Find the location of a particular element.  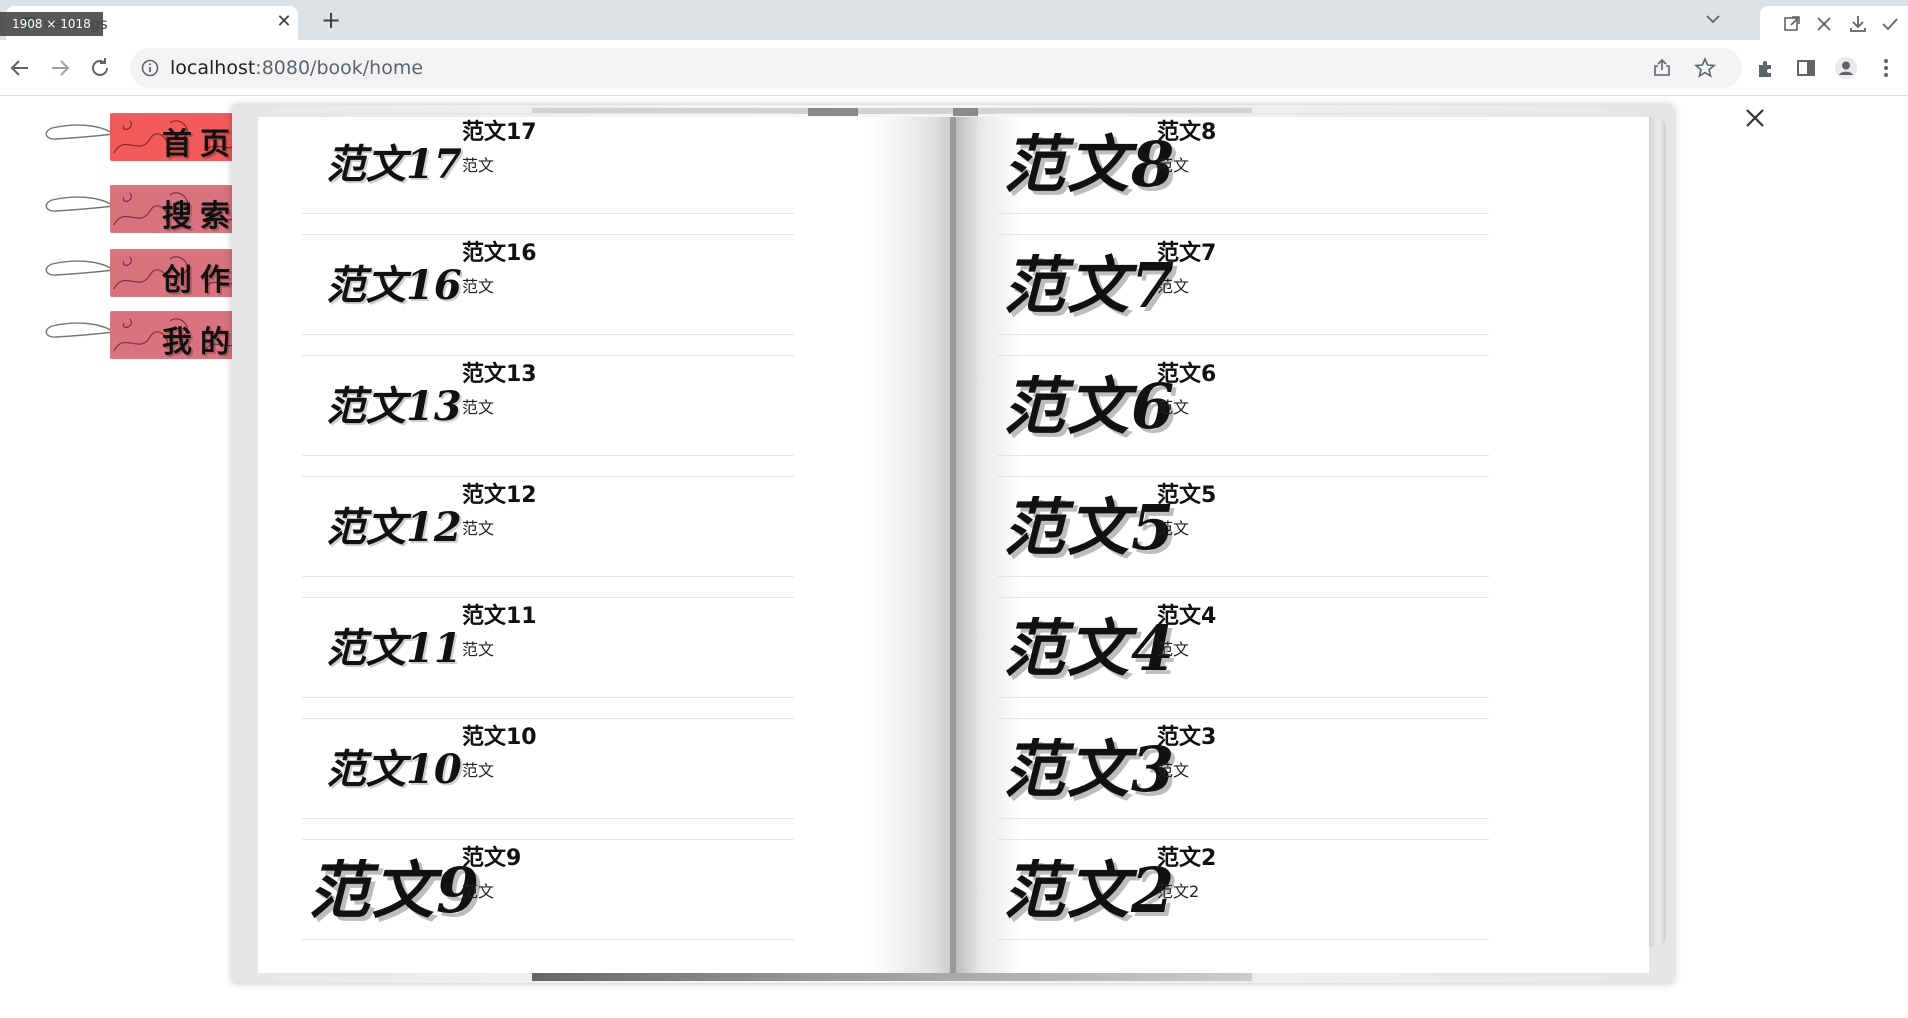

url-path: :8080/book/home is located at coordinates (339, 68).